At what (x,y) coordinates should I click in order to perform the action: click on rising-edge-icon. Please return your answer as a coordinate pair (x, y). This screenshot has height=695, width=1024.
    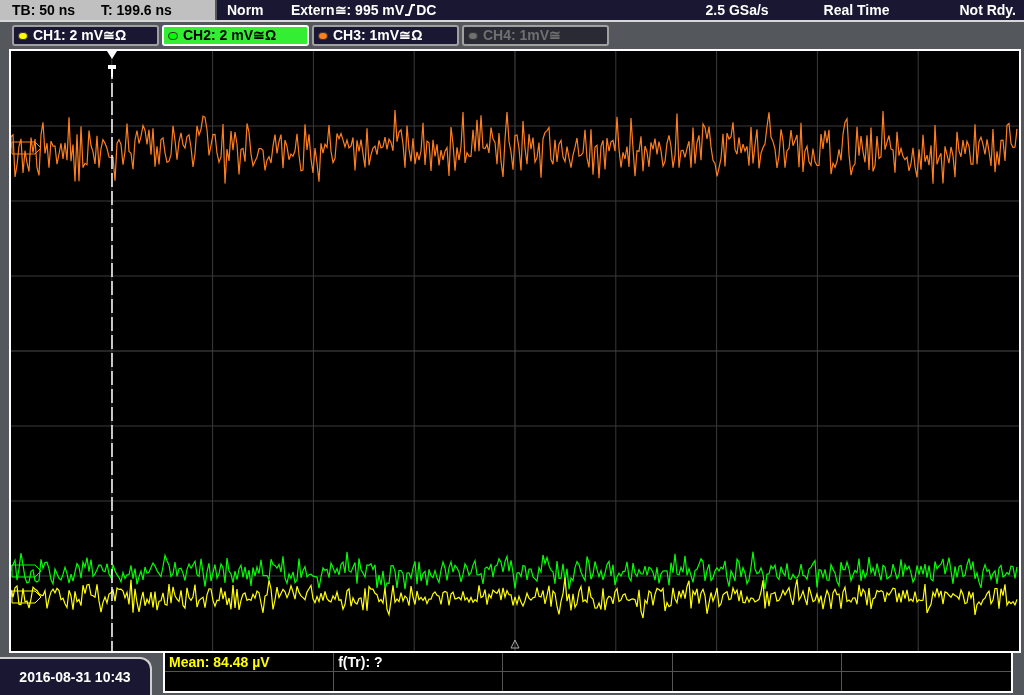
    Looking at the image, I should click on (410, 10).